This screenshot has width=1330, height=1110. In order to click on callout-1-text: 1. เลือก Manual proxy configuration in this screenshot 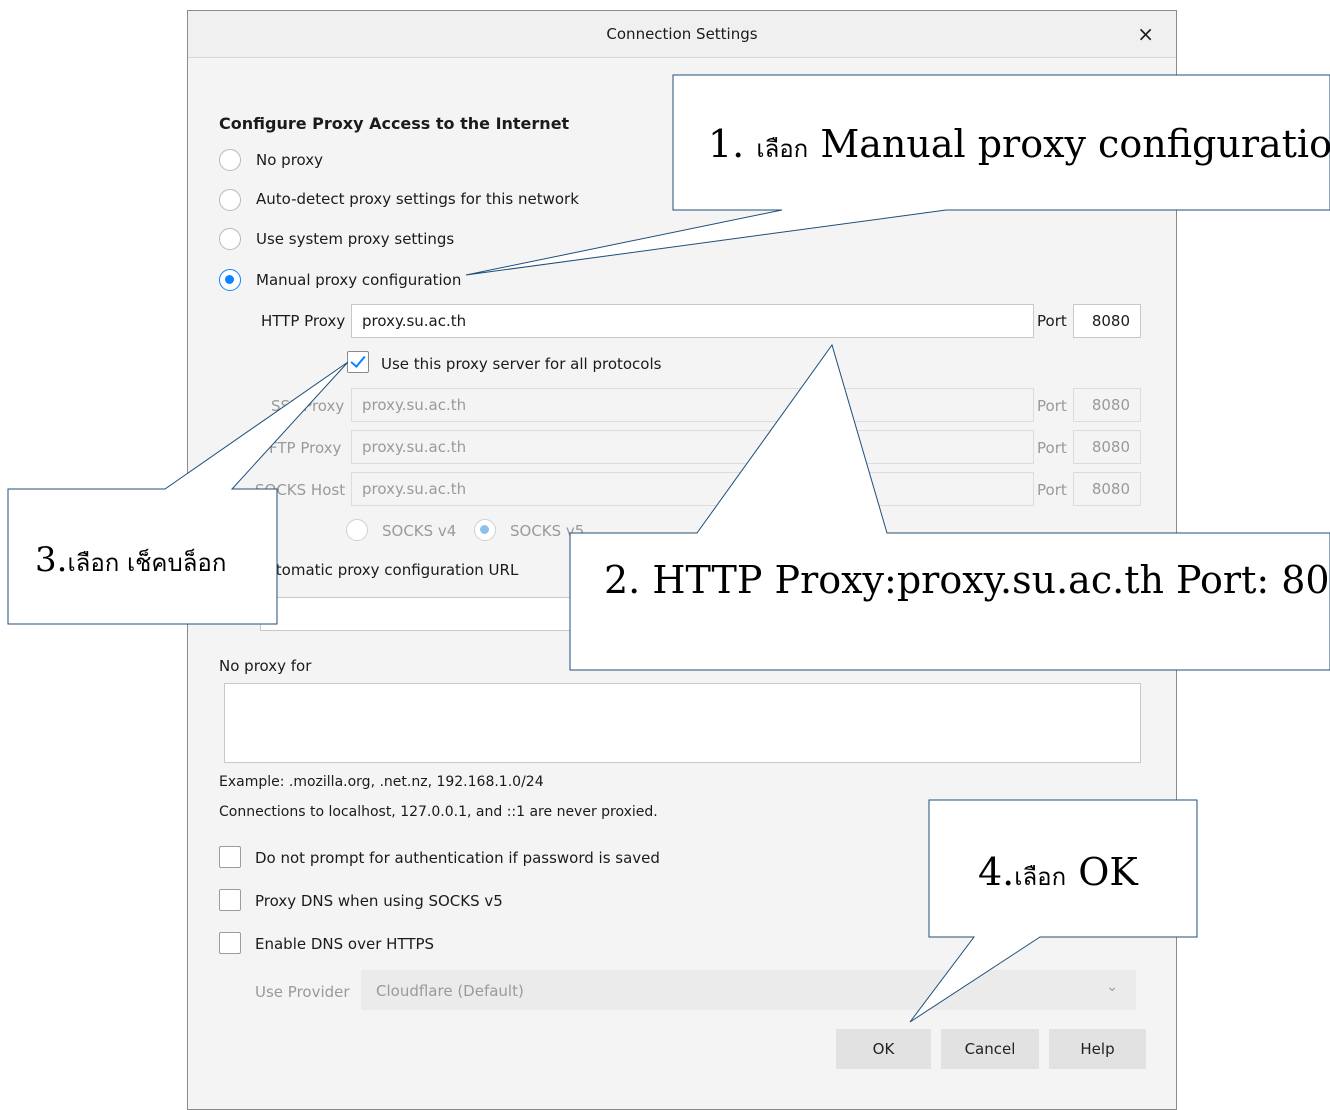, I will do `click(1019, 145)`.